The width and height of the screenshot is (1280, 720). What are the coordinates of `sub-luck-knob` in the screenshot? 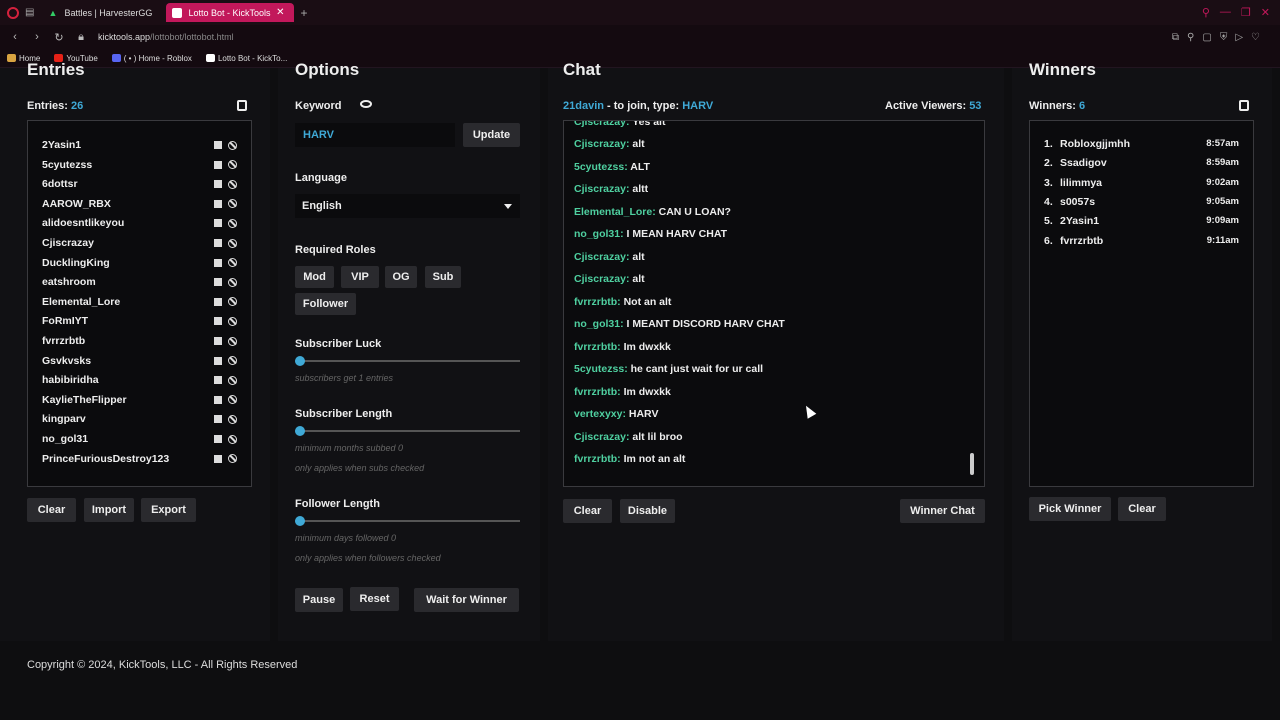 It's located at (300, 361).